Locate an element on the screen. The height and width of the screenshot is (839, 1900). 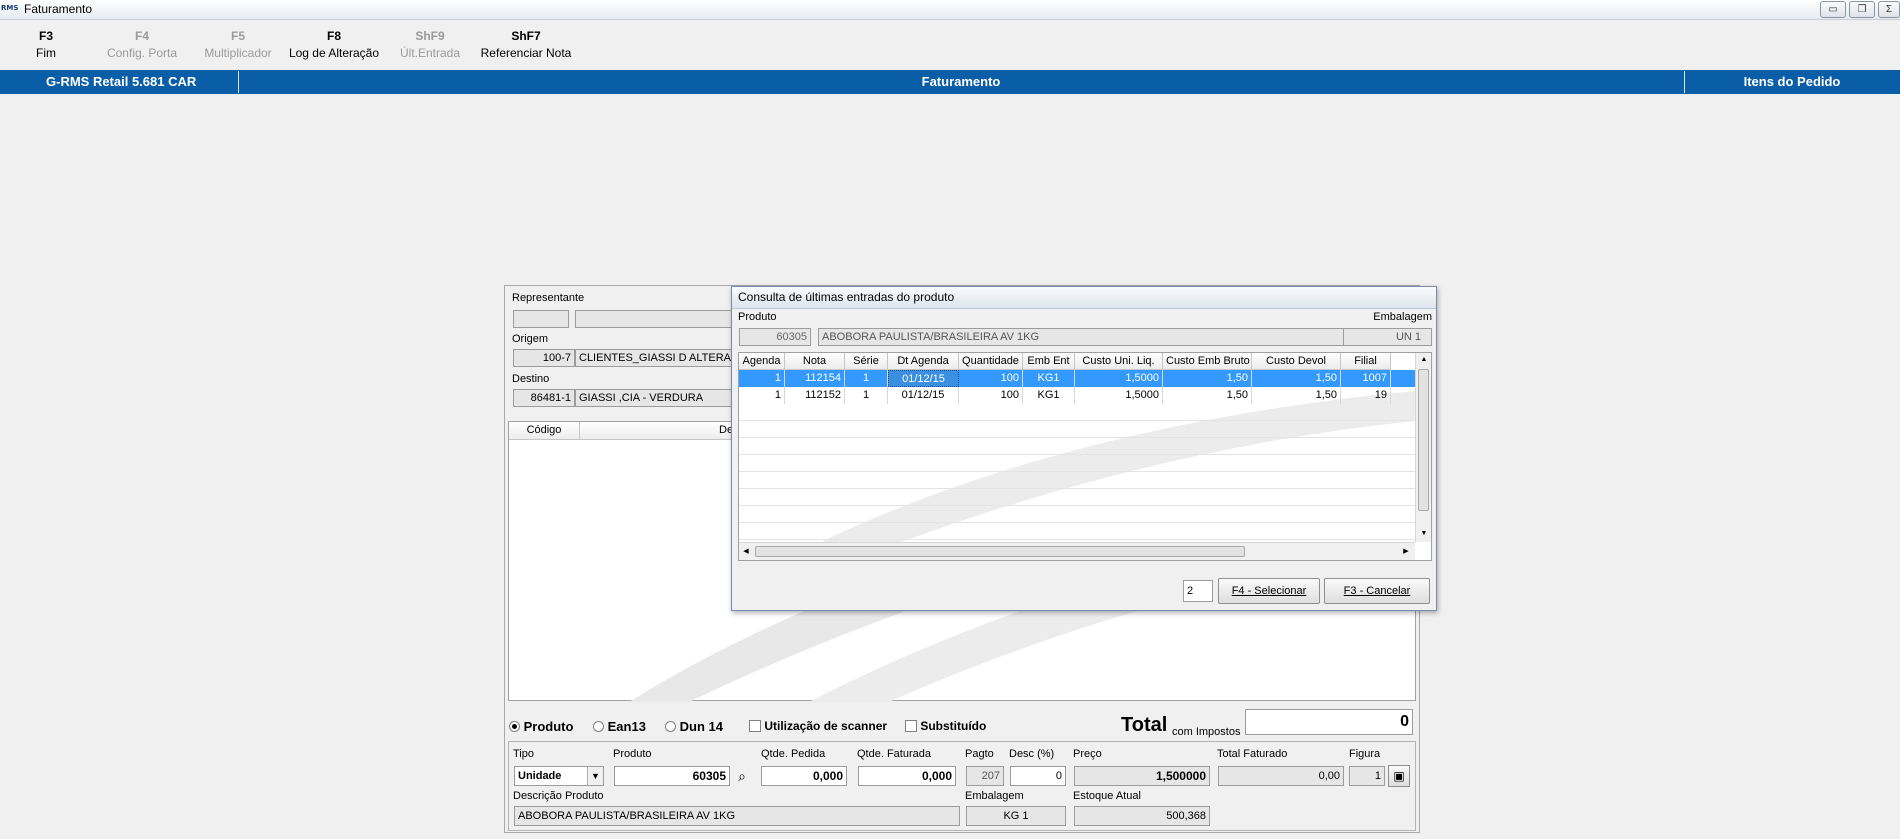
total-faturado-field: 0,00 is located at coordinates (1281, 776).